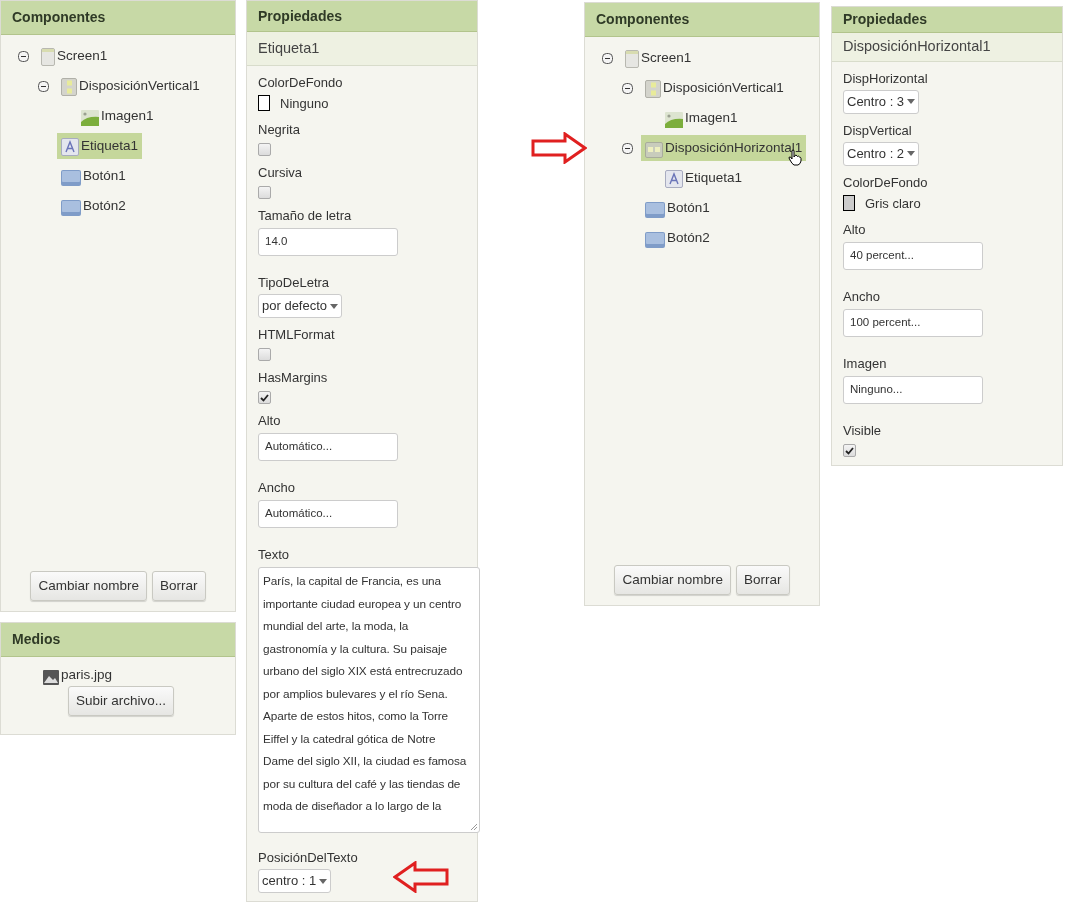  Describe the element at coordinates (281, 173) in the screenshot. I see `property-label: Cursiva` at that location.